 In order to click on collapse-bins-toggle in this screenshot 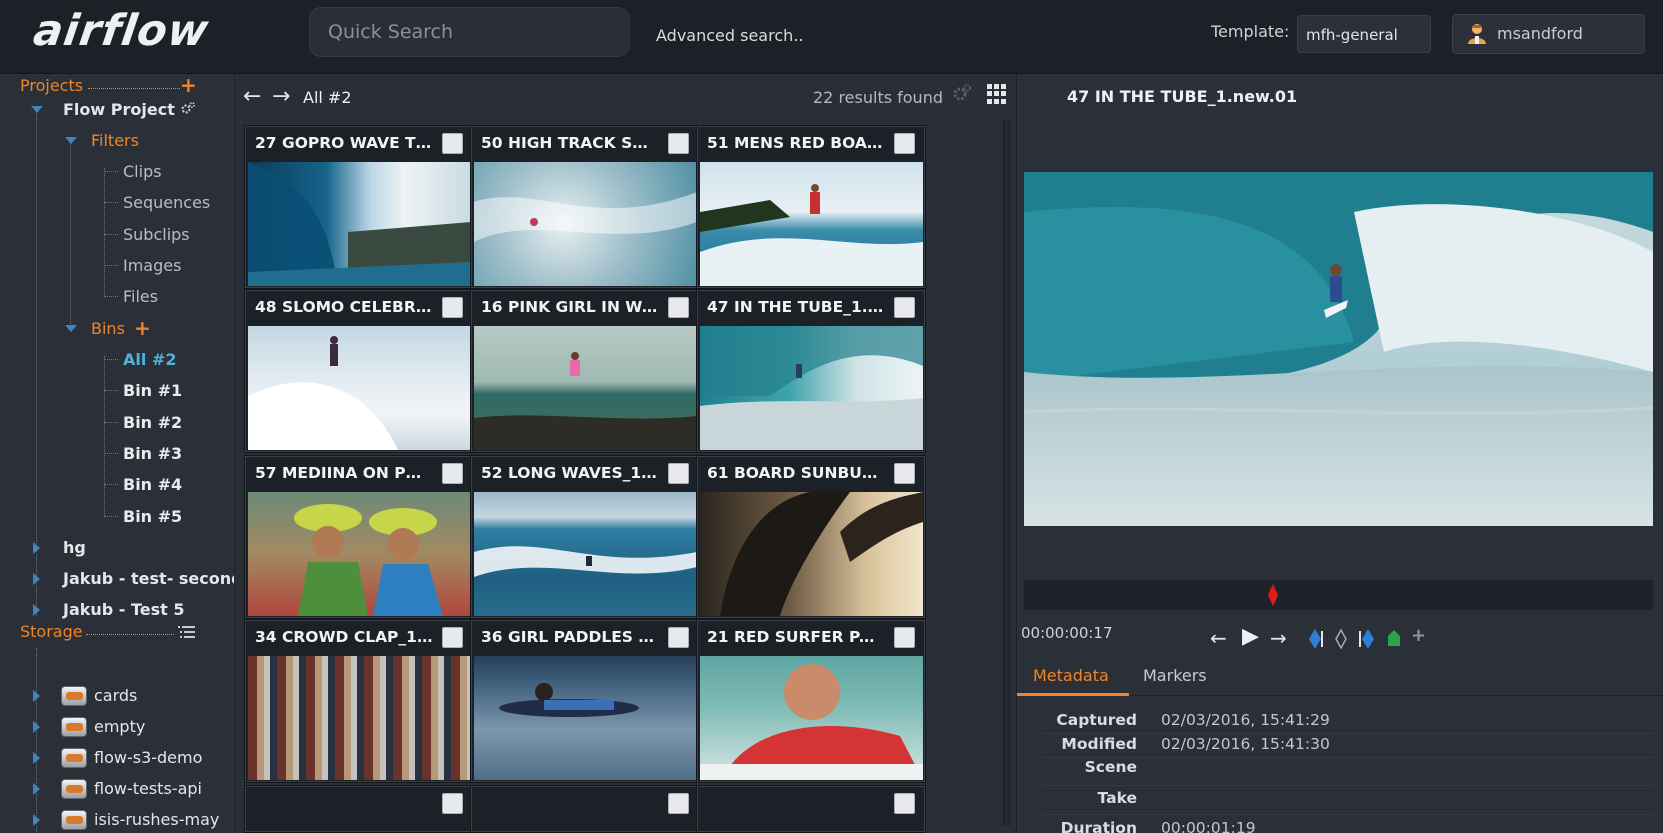, I will do `click(71, 328)`.